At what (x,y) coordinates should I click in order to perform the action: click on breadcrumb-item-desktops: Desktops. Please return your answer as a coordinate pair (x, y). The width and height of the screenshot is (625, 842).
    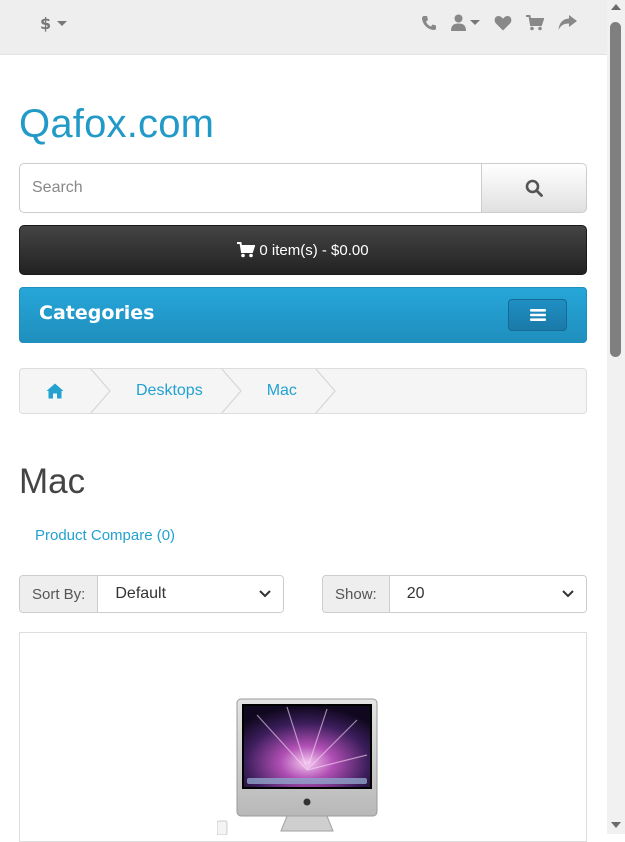
    Looking at the image, I should click on (166, 391).